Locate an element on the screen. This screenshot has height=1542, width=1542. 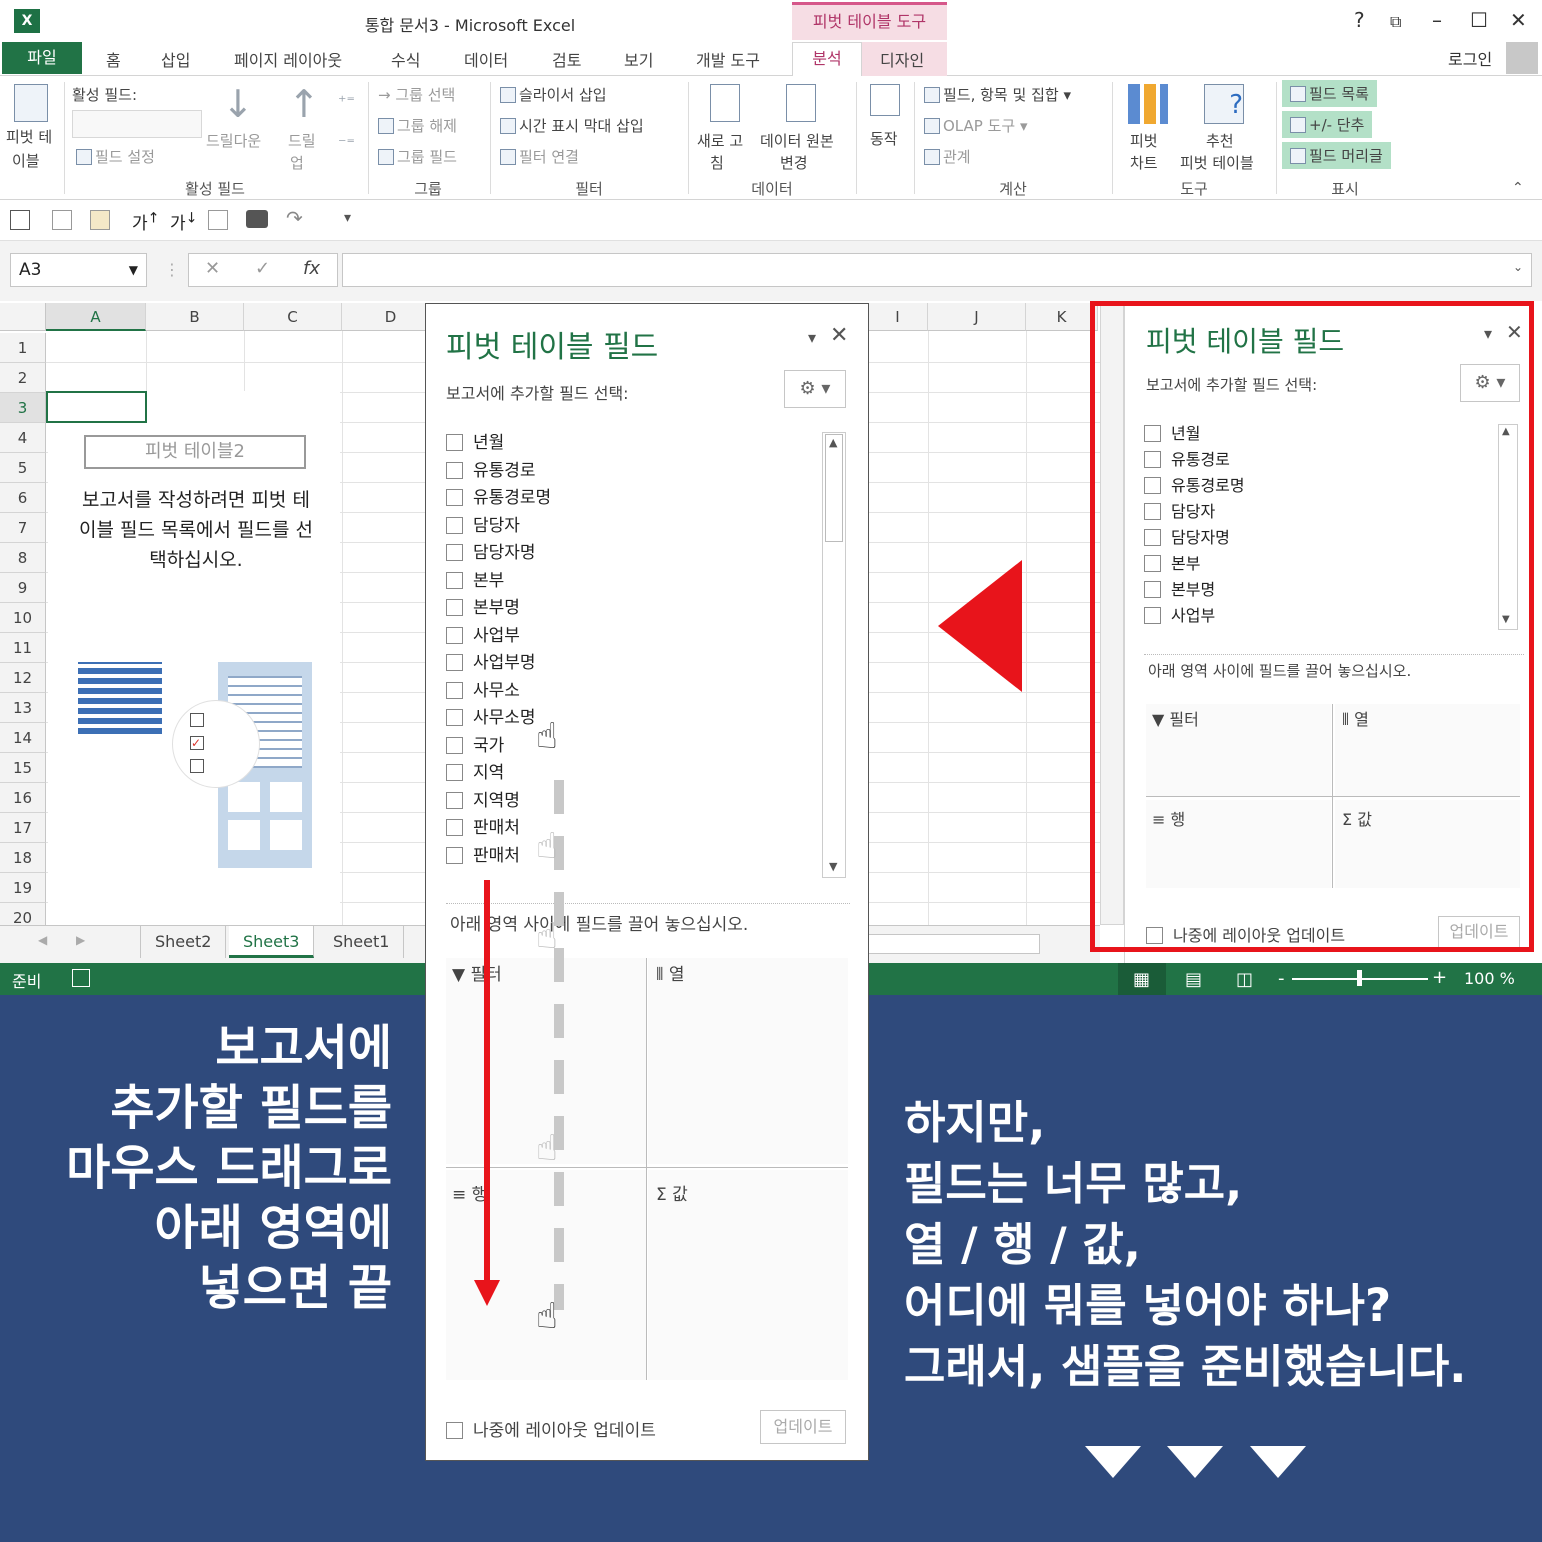
name-box: A3 ▼ is located at coordinates (78, 270).